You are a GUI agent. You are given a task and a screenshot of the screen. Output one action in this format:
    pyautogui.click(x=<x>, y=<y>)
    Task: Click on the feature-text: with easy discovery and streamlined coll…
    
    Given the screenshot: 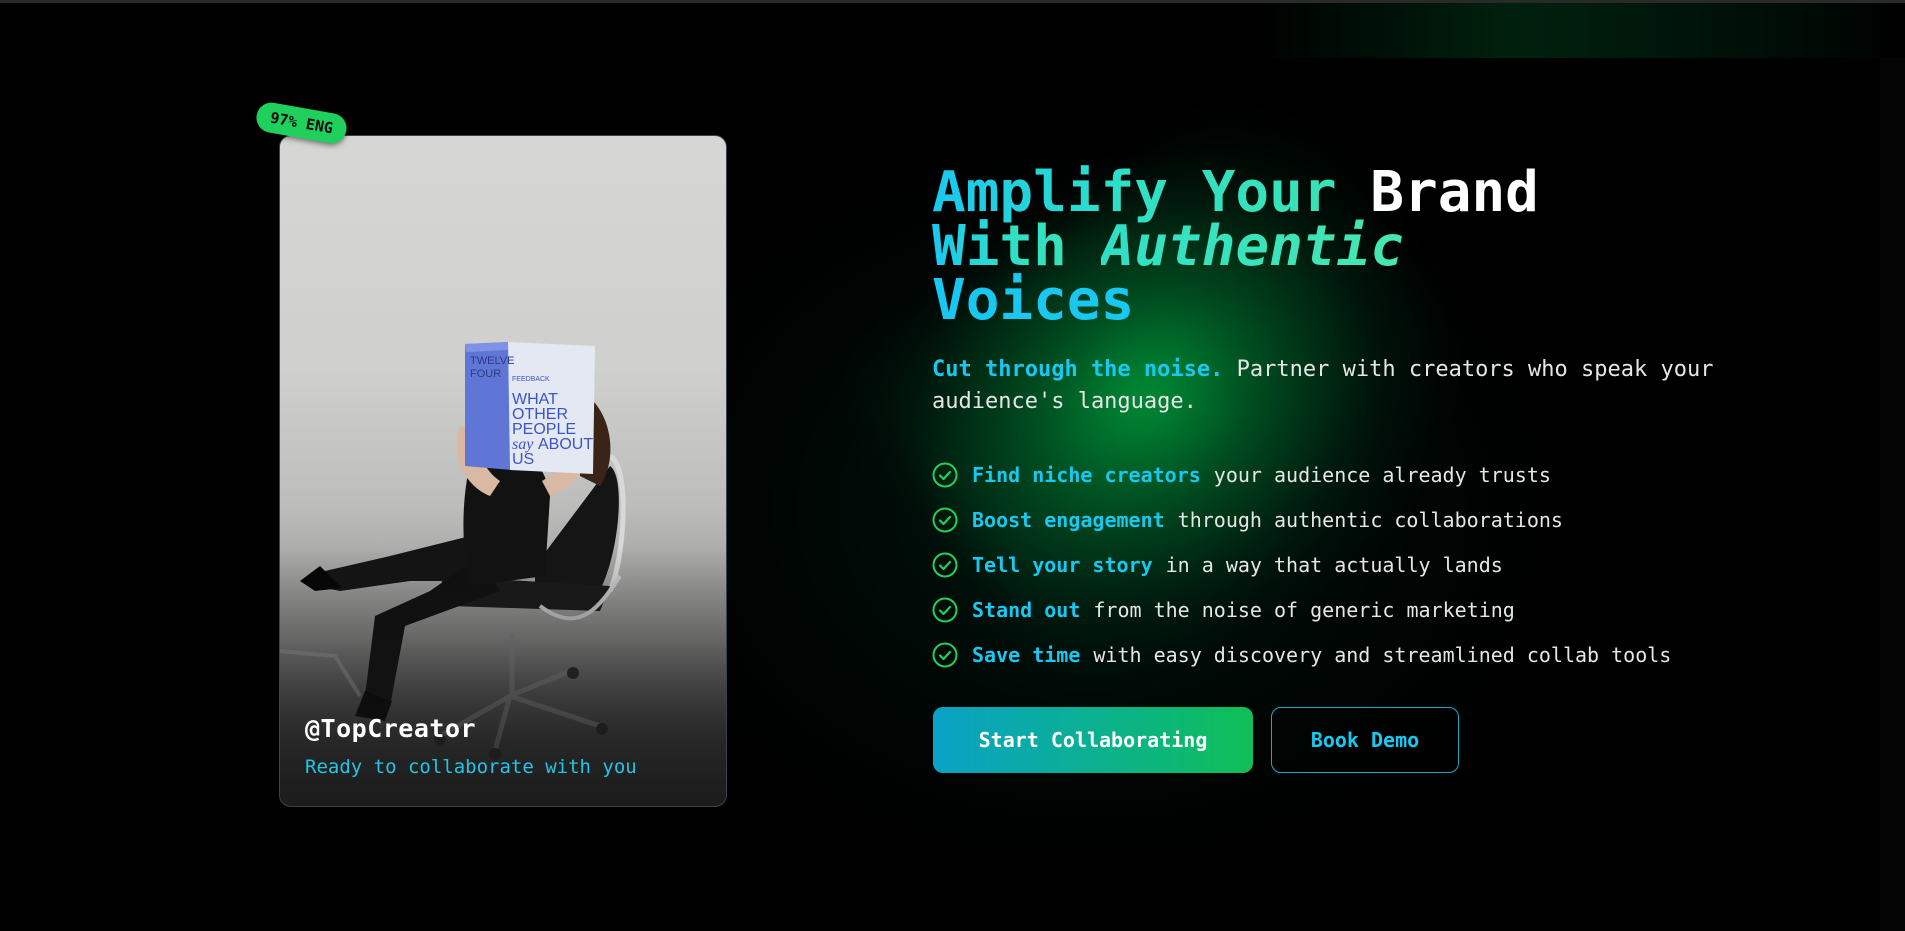 What is the action you would take?
    pyautogui.click(x=1382, y=654)
    